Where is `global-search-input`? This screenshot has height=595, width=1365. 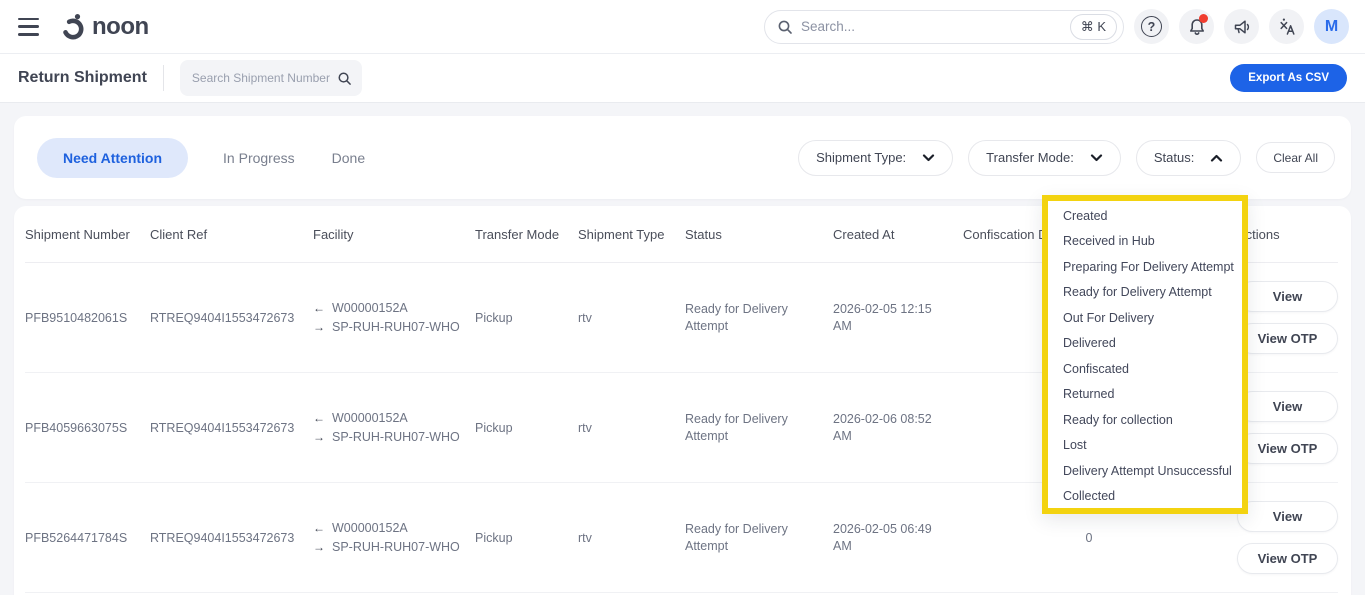
global-search-input is located at coordinates (931, 26).